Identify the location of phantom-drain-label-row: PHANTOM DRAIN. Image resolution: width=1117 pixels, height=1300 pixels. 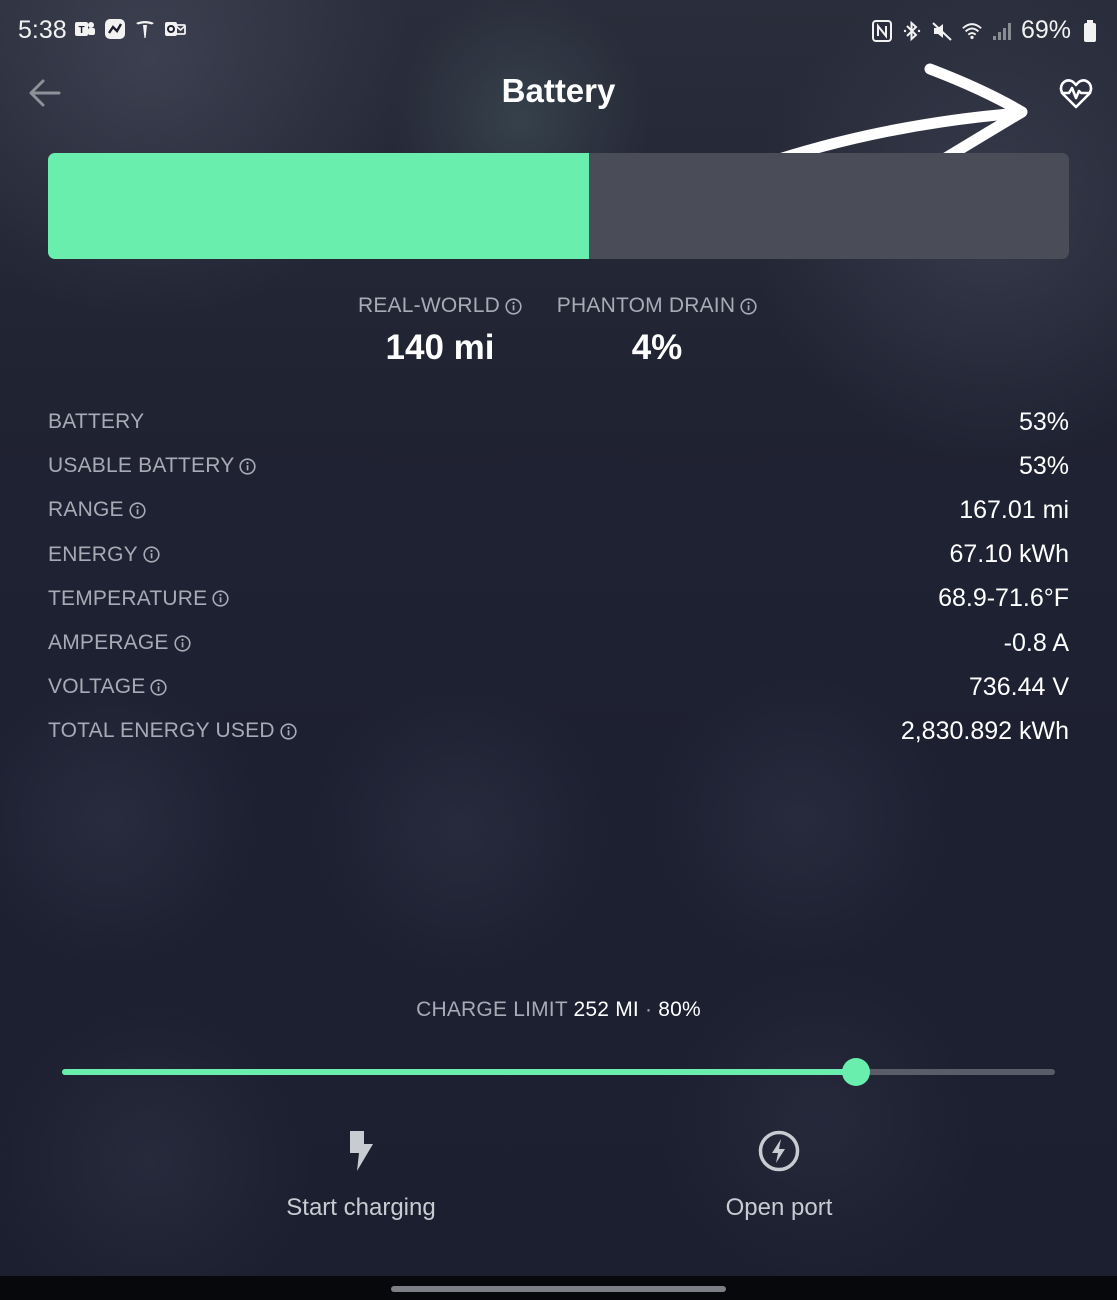
(657, 306).